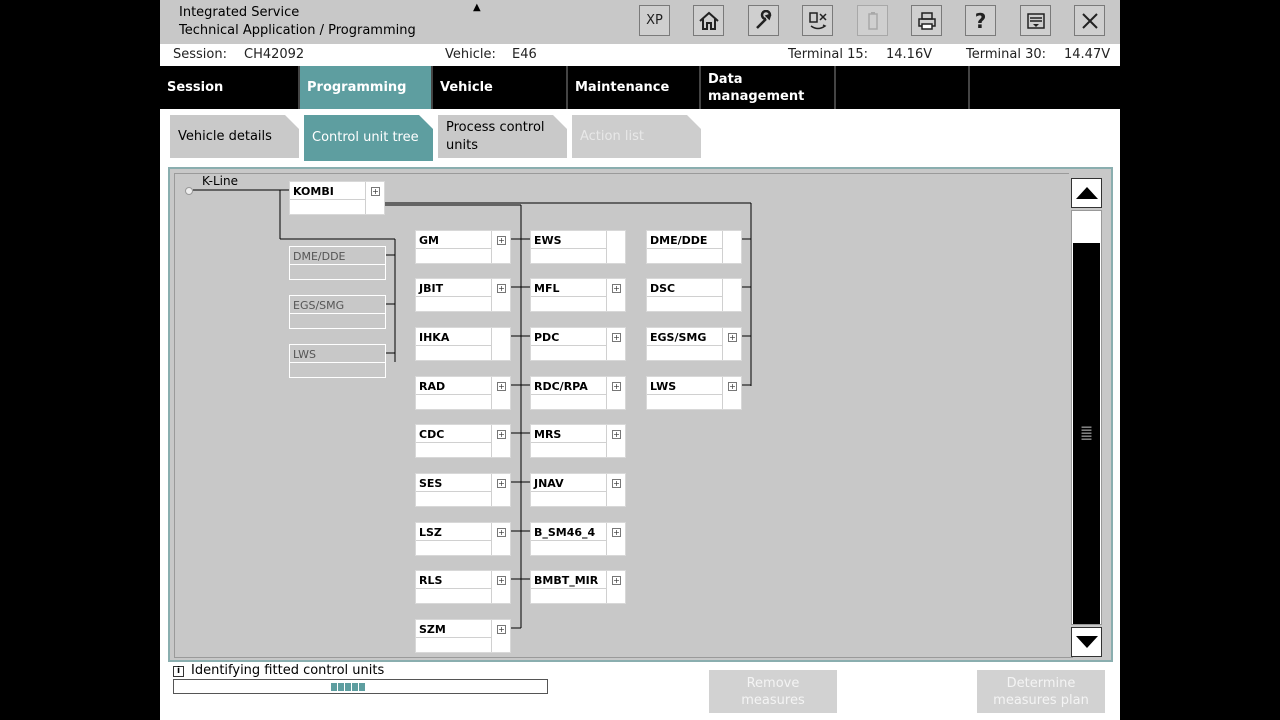 This screenshot has height=720, width=1280. Describe the element at coordinates (654, 20) in the screenshot. I see `xp-button: XP` at that location.